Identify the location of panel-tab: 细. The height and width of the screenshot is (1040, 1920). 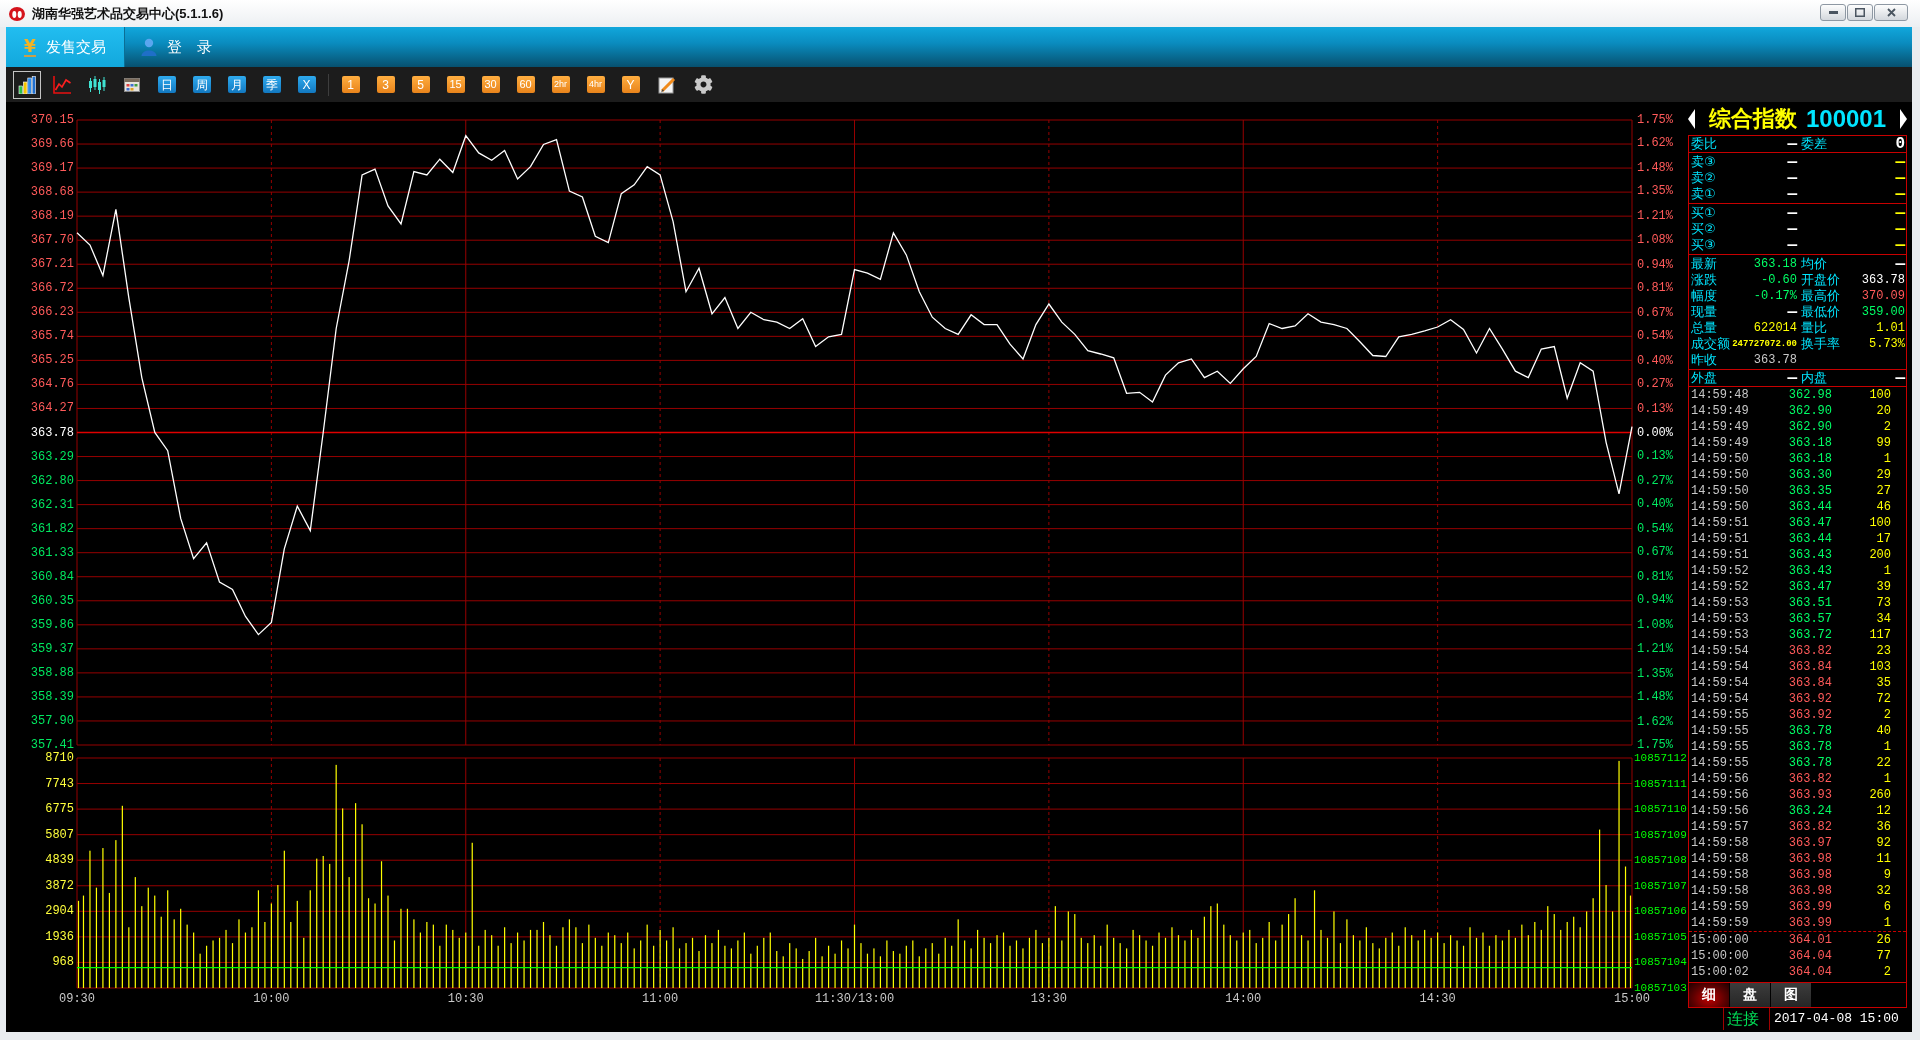
(1709, 995).